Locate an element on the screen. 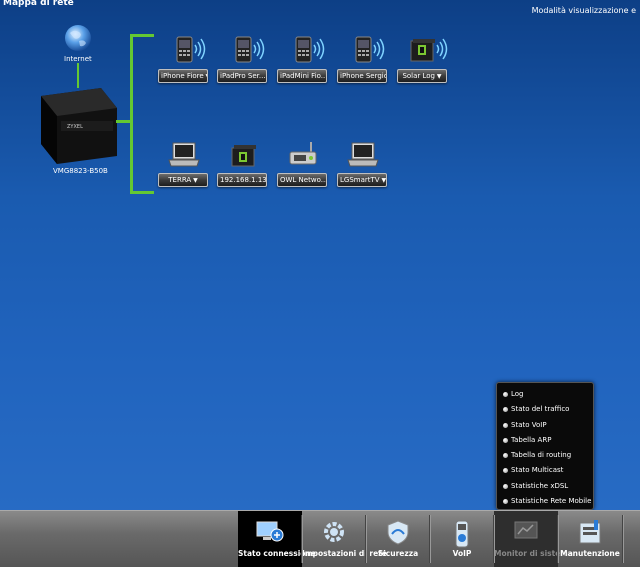  tab-system-monitor: Monitor di sistema is located at coordinates (534, 539).